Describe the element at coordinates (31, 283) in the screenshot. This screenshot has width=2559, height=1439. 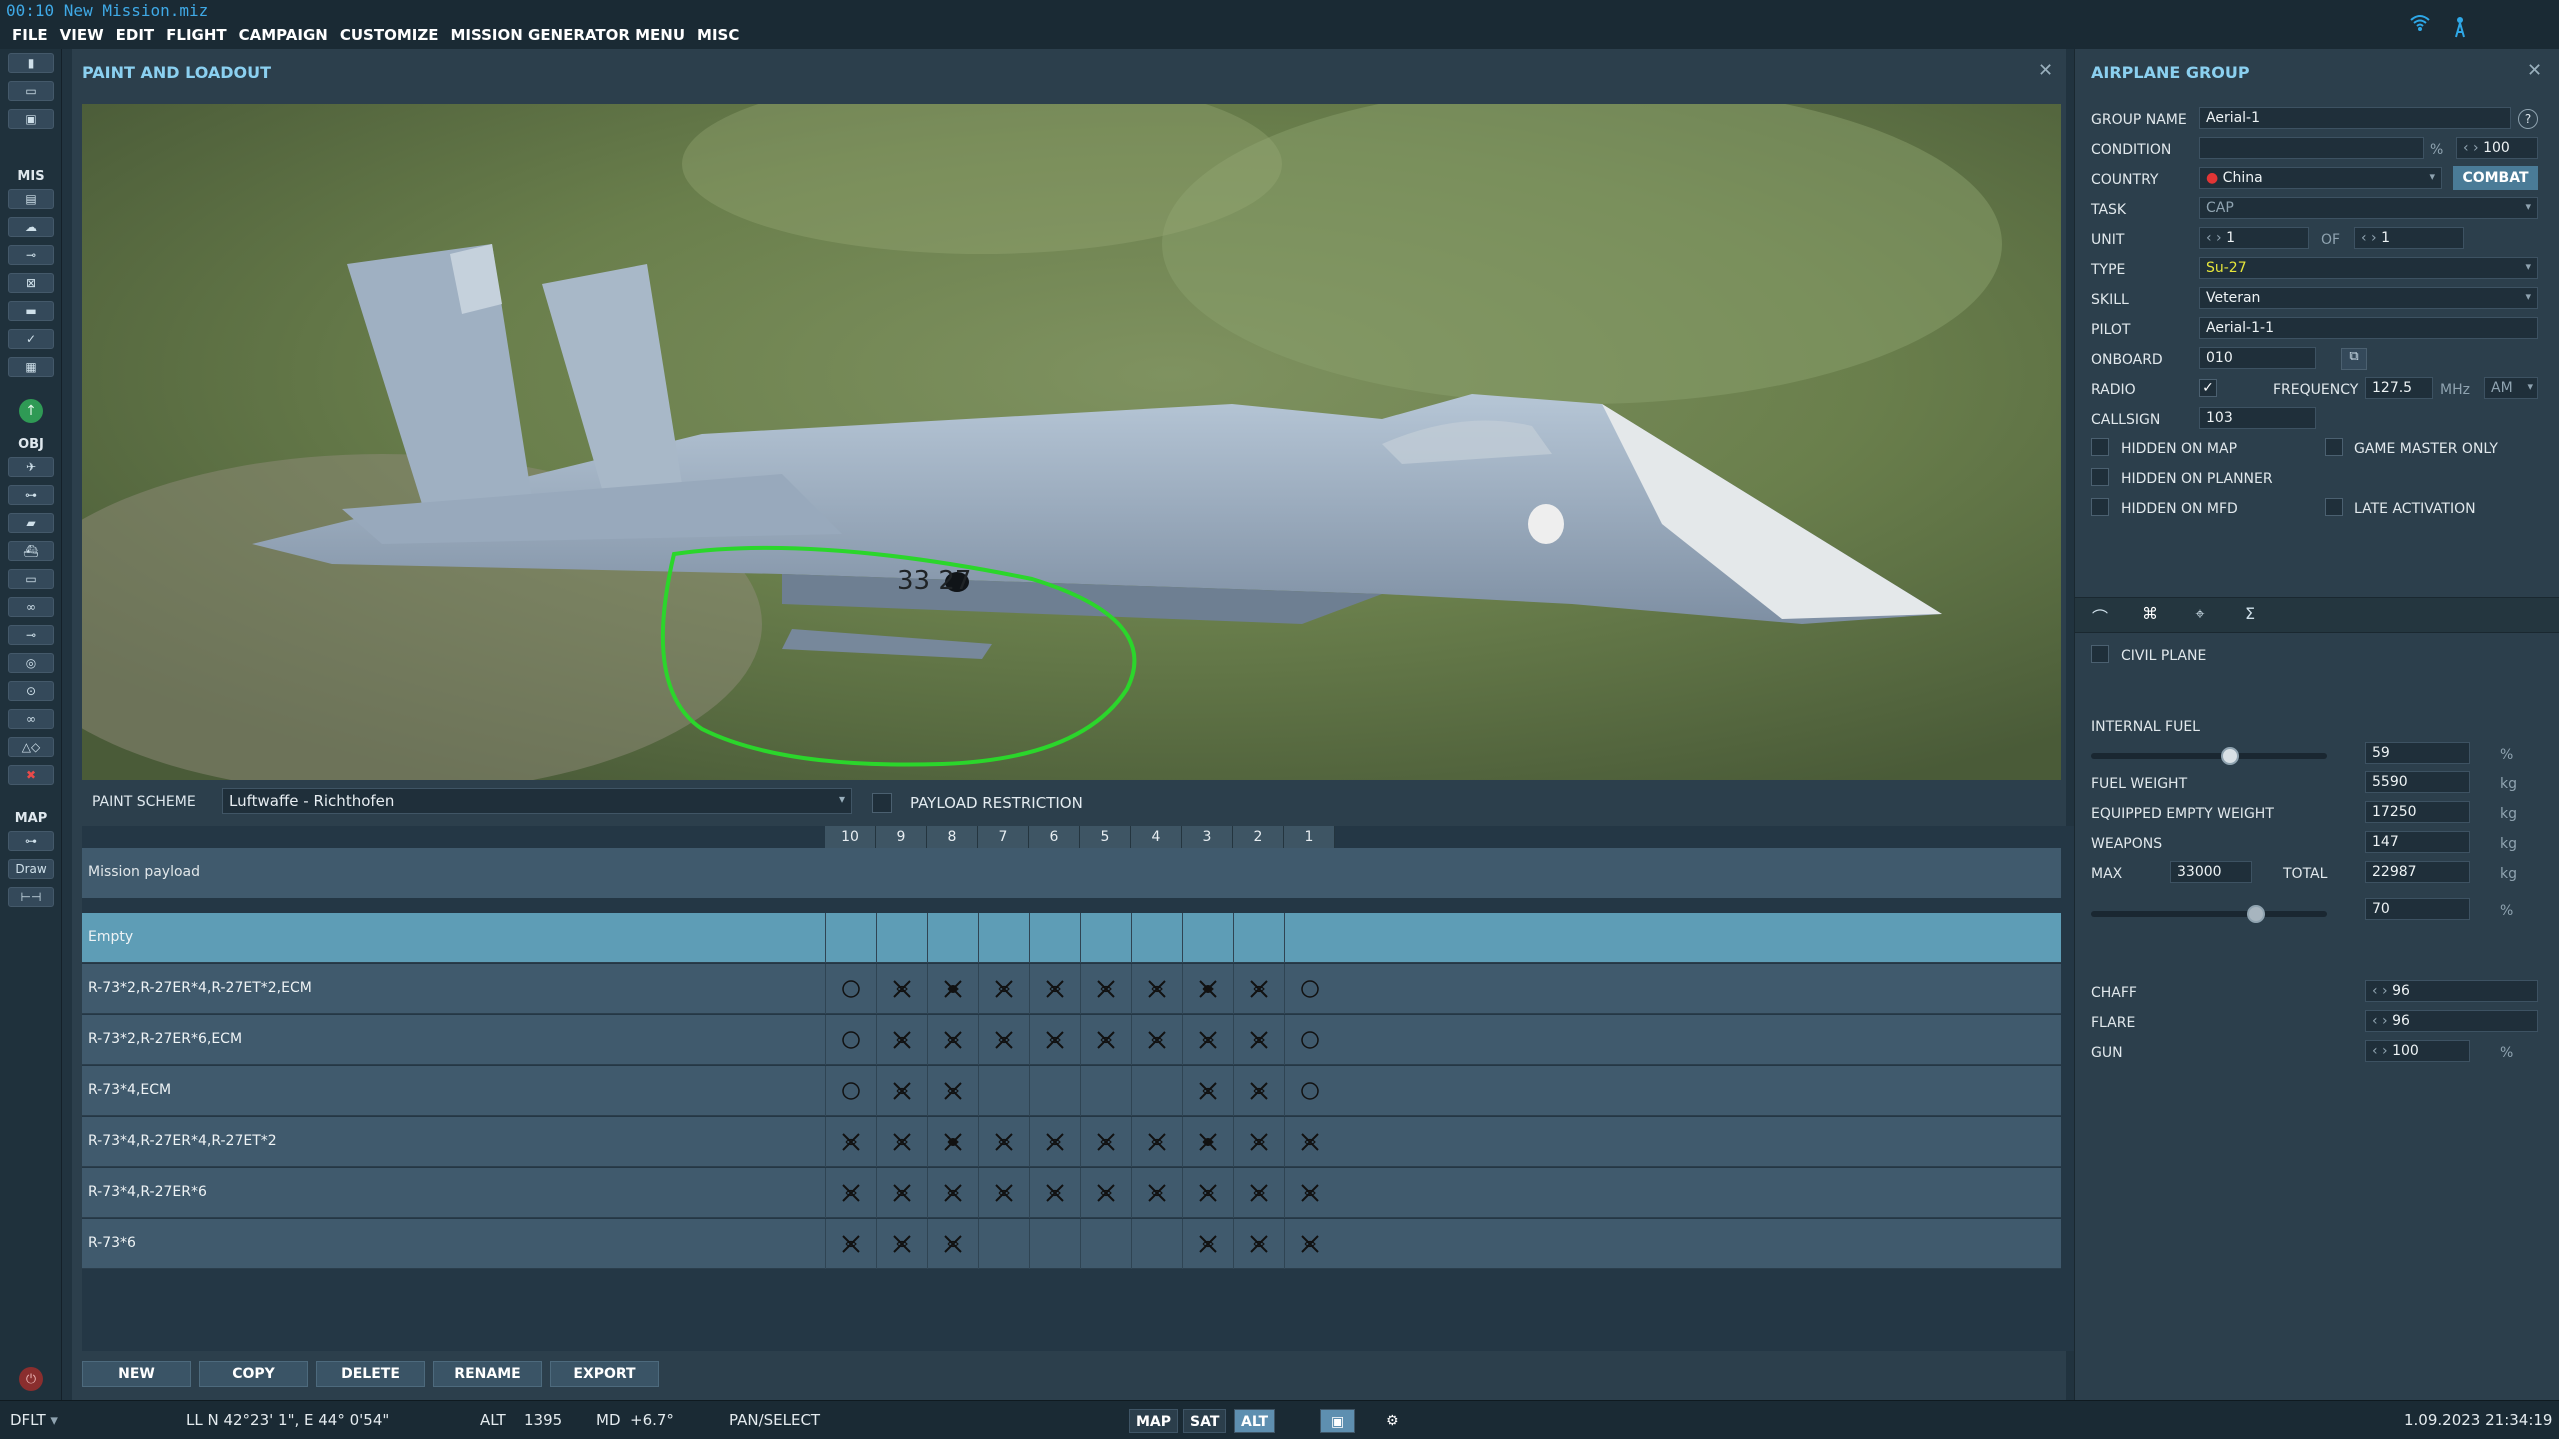
I see `trigger-icon: ⊠` at that location.